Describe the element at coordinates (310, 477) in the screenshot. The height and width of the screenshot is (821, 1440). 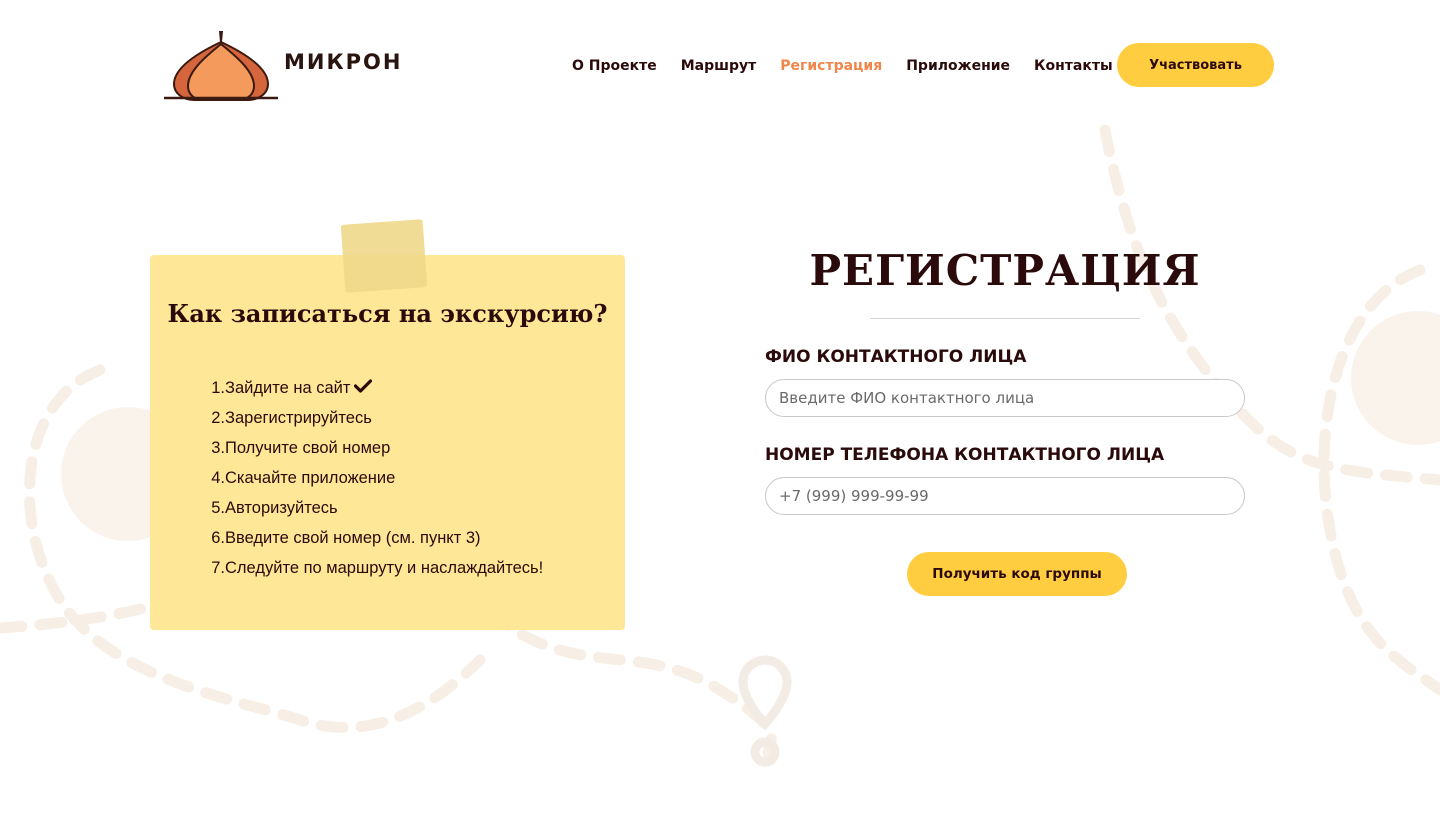
I see `step-text: Скачайте приложение` at that location.